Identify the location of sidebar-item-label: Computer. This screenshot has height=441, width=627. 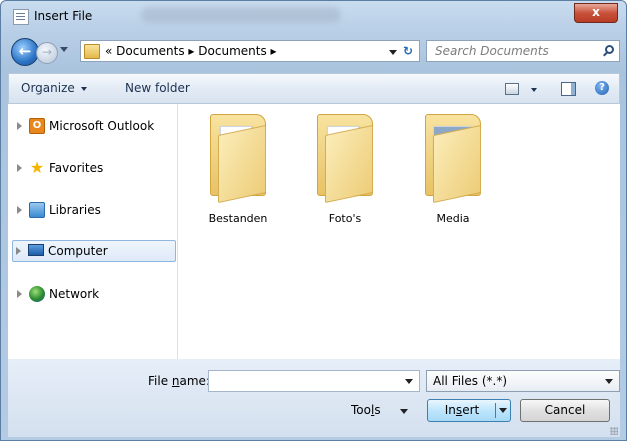
(78, 251).